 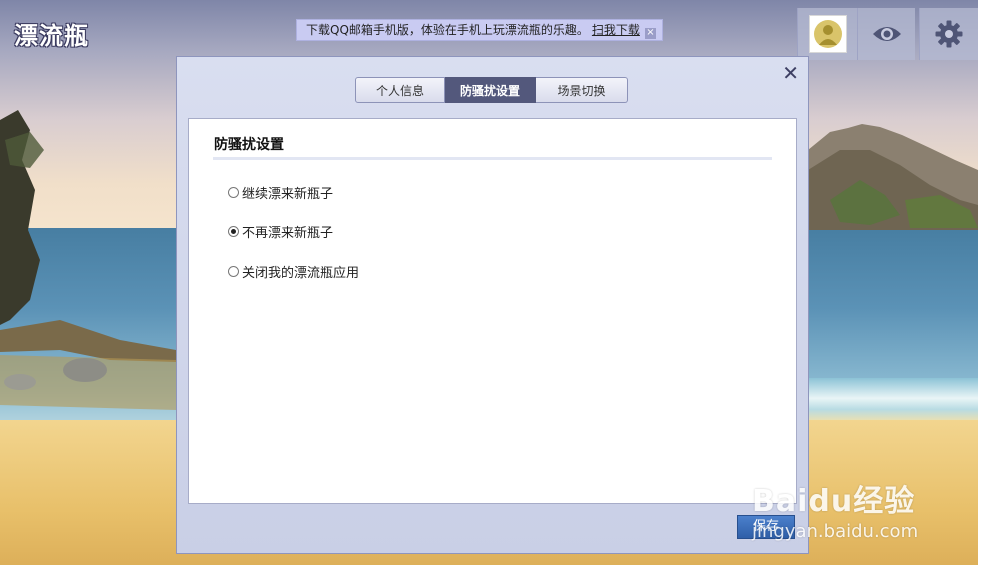 What do you see at coordinates (288, 194) in the screenshot?
I see `option-label: 继续漂来新瓶子` at bounding box center [288, 194].